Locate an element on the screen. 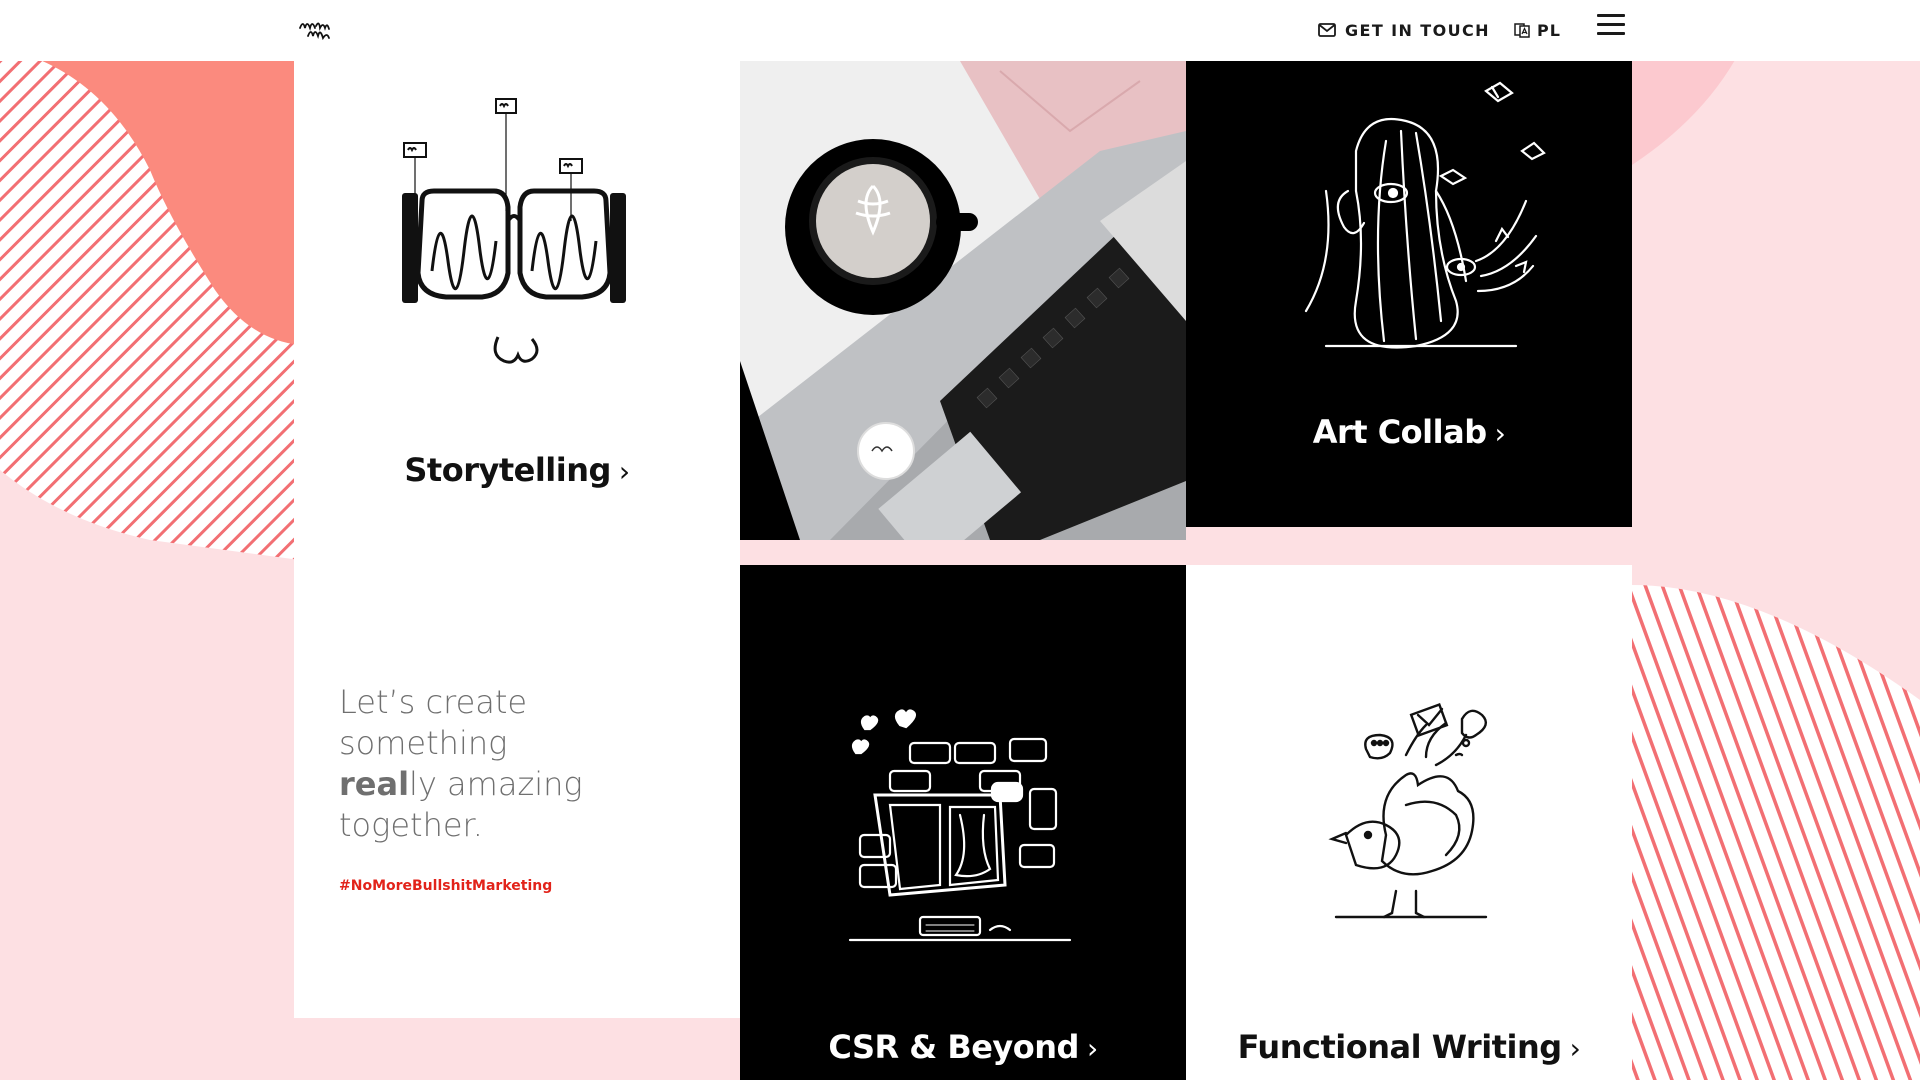  tagline-emphasis: real is located at coordinates (374, 784).